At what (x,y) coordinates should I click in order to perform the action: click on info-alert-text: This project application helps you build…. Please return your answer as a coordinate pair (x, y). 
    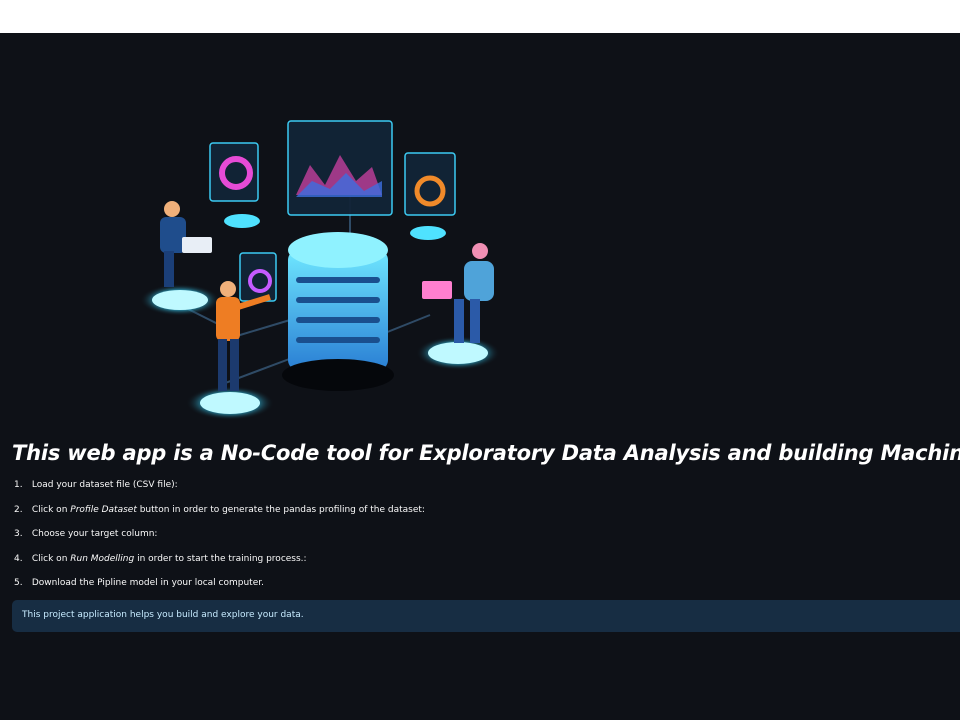
    Looking at the image, I should click on (163, 615).